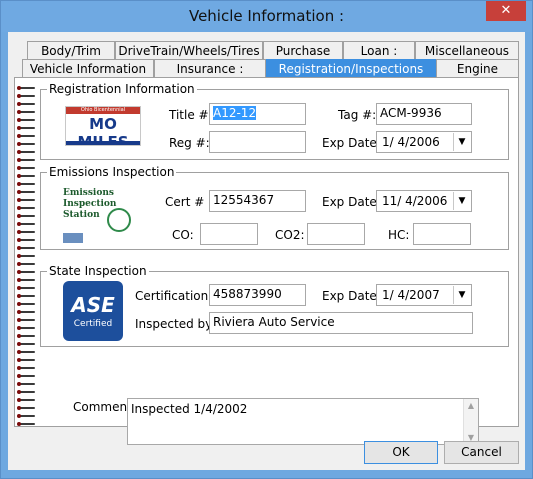 The width and height of the screenshot is (533, 479). What do you see at coordinates (257, 142) in the screenshot?
I see `reg-number-input` at bounding box center [257, 142].